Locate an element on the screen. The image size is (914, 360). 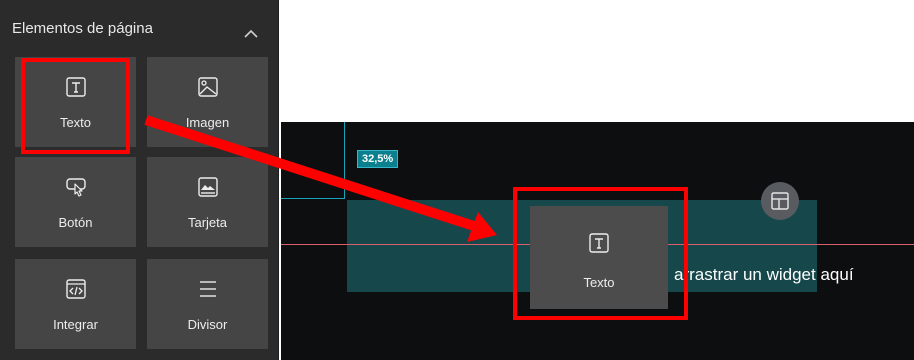
panel-title: Elementos de página is located at coordinates (82, 28).